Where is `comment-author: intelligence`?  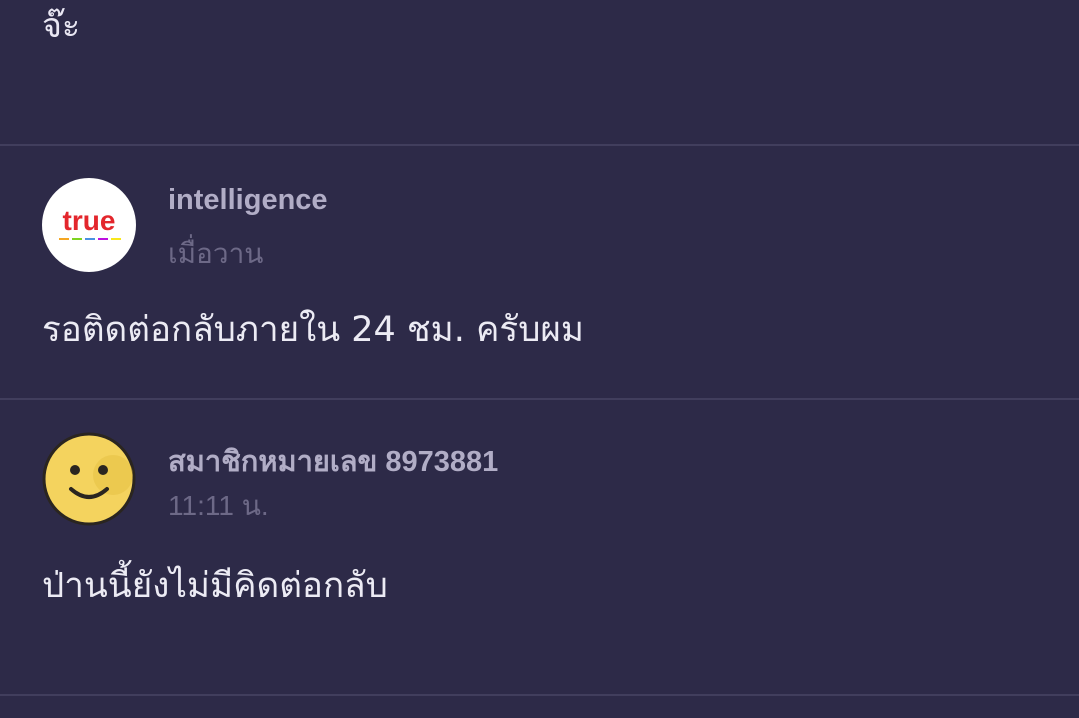
comment-author: intelligence is located at coordinates (248, 200).